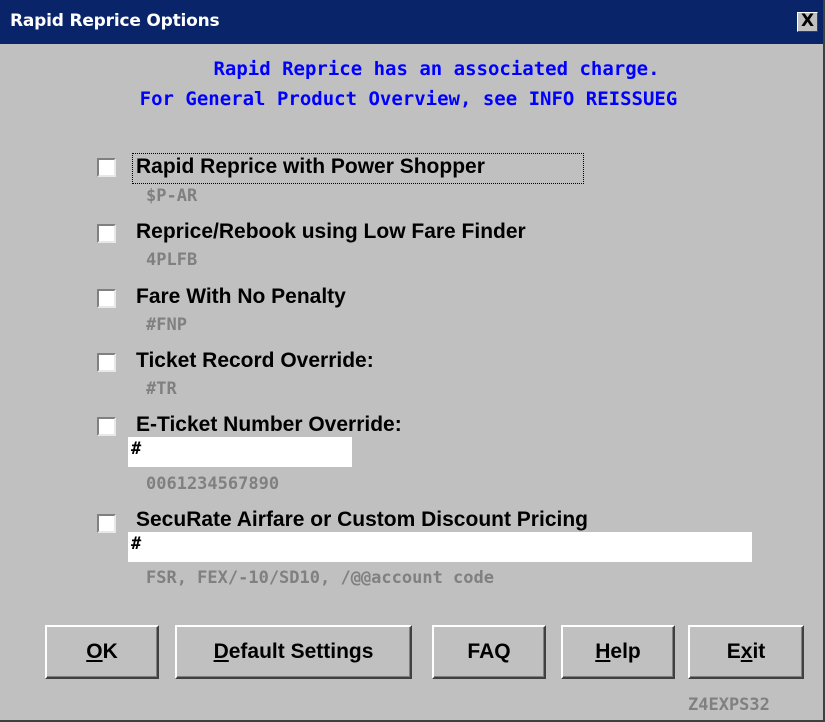  Describe the element at coordinates (320, 578) in the screenshot. I see `securate-pricing-hint: FSR, FEX/-10/SD10, /@@account code` at that location.